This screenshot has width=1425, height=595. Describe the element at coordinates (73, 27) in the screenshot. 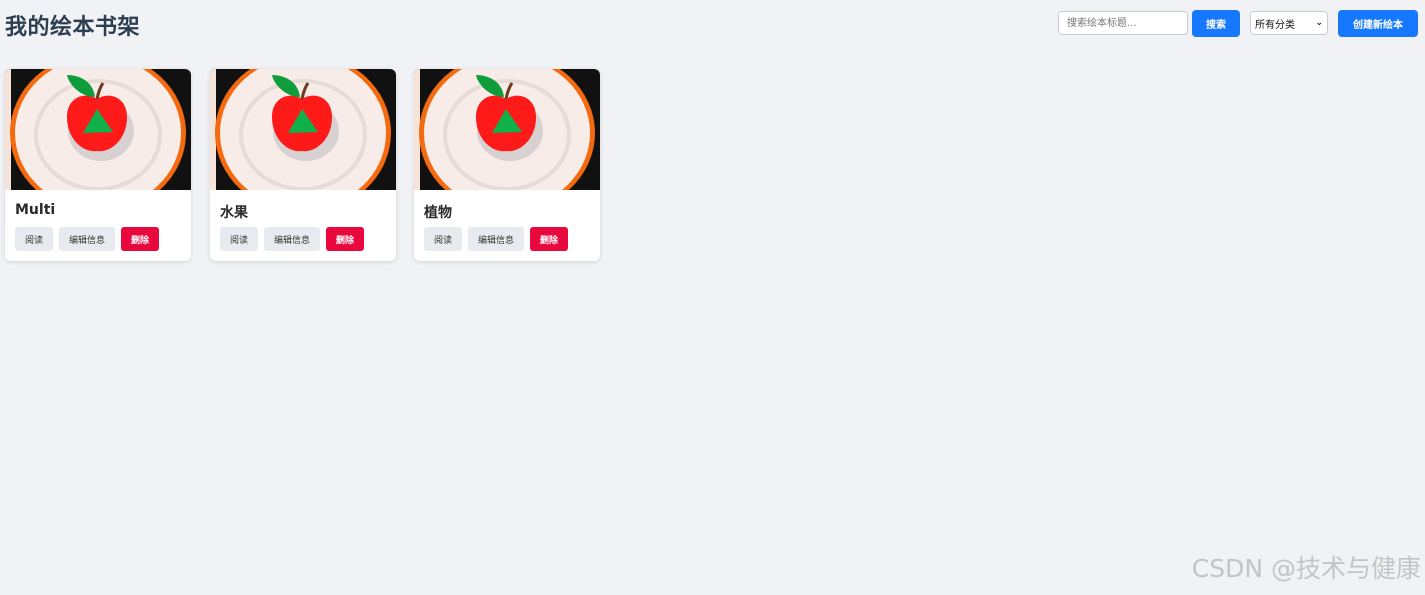

I see `page-title: 我的绘本书架` at that location.